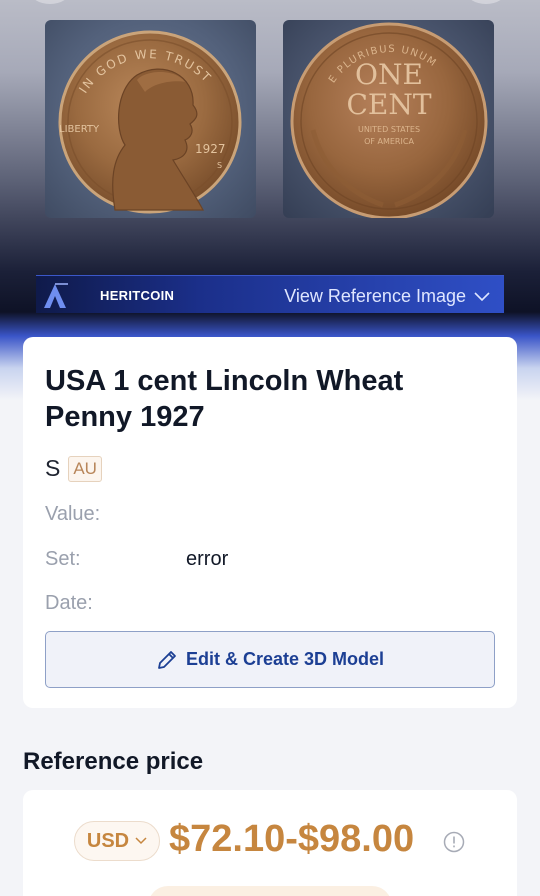 This screenshot has width=540, height=896. What do you see at coordinates (50, 2) in the screenshot?
I see `back-button` at bounding box center [50, 2].